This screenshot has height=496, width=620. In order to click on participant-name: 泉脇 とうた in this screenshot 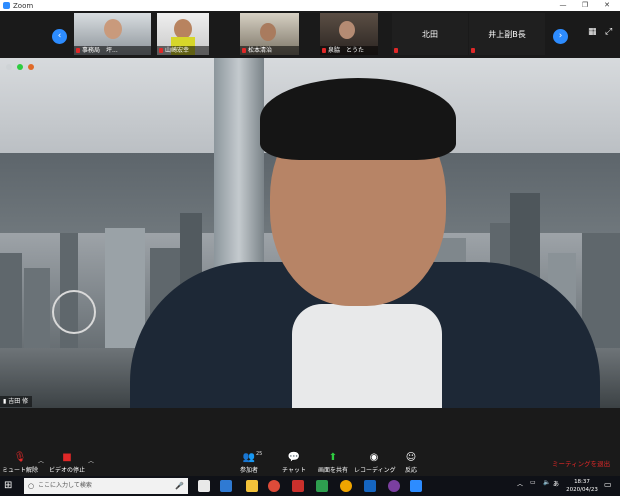, I will do `click(349, 50)`.